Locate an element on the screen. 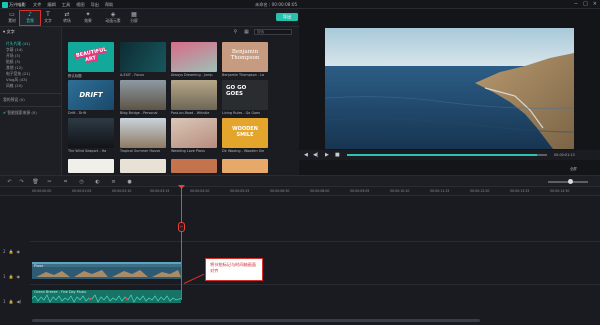  track-header-video-1: 1 🔒 ◉ is located at coordinates (12, 276).